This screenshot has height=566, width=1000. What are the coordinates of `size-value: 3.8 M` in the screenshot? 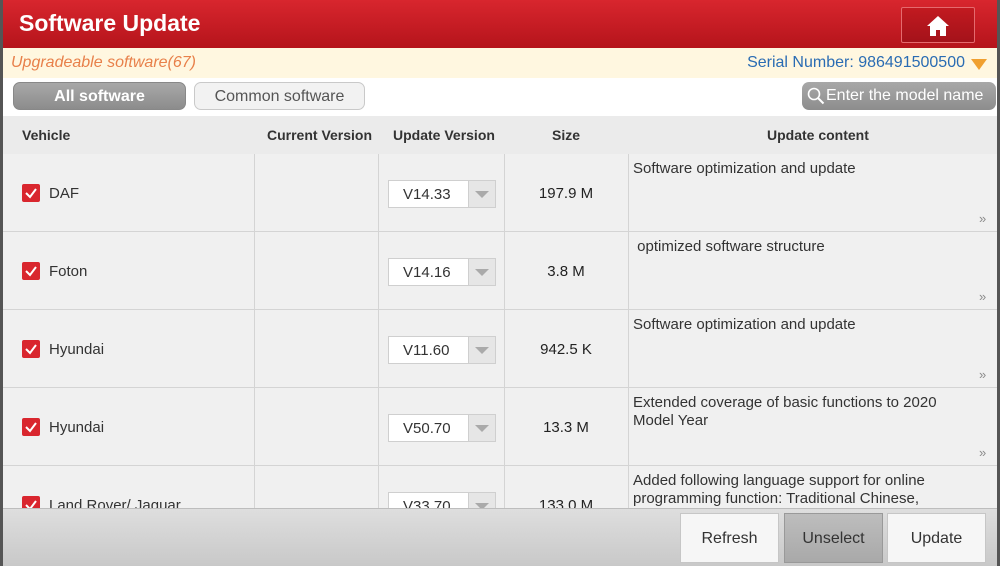 It's located at (566, 271).